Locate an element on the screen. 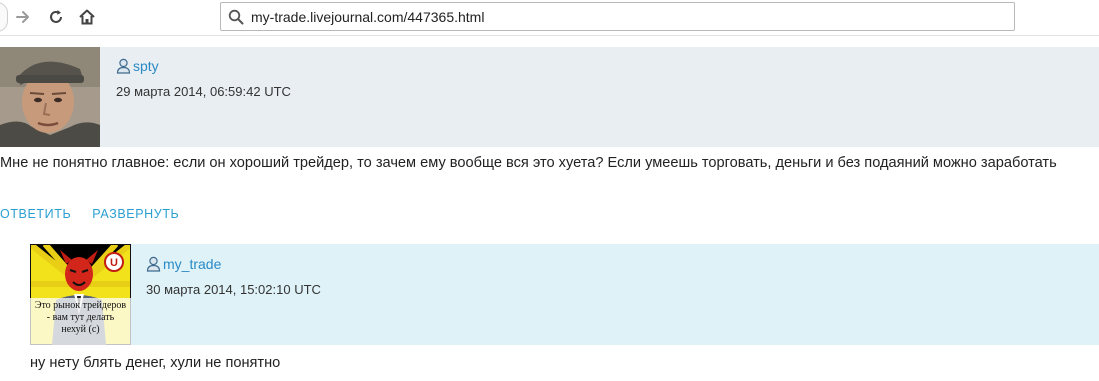  home-button is located at coordinates (87, 17).